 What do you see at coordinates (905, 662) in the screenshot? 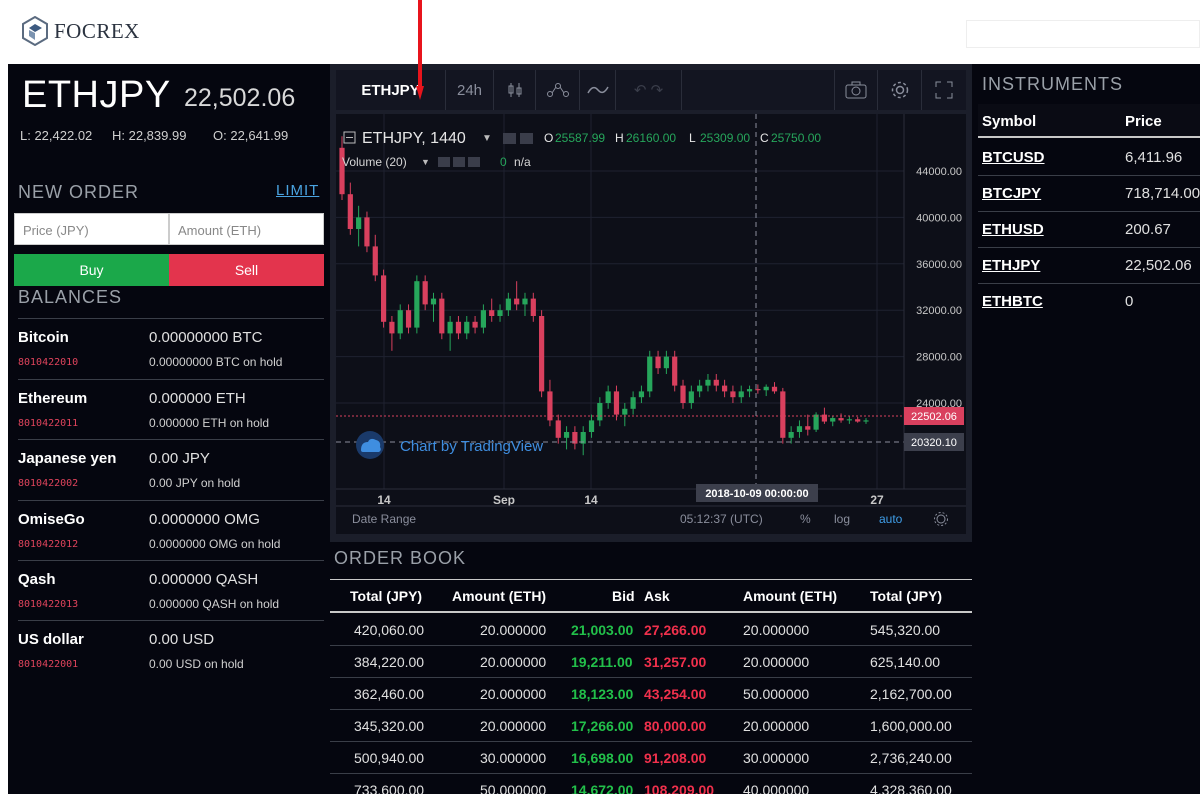
I see `ob-total-ask: 625,140.00` at bounding box center [905, 662].